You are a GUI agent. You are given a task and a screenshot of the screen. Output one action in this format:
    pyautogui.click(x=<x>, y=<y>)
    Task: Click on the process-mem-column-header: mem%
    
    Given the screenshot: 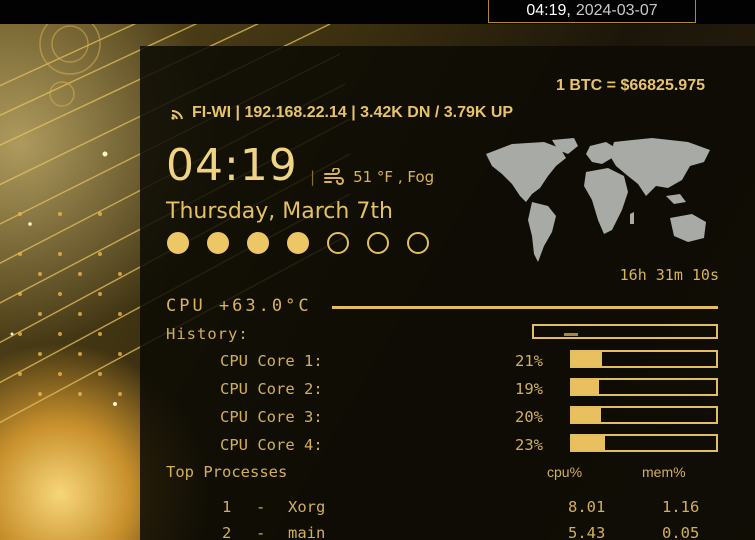 What is the action you would take?
    pyautogui.click(x=664, y=472)
    